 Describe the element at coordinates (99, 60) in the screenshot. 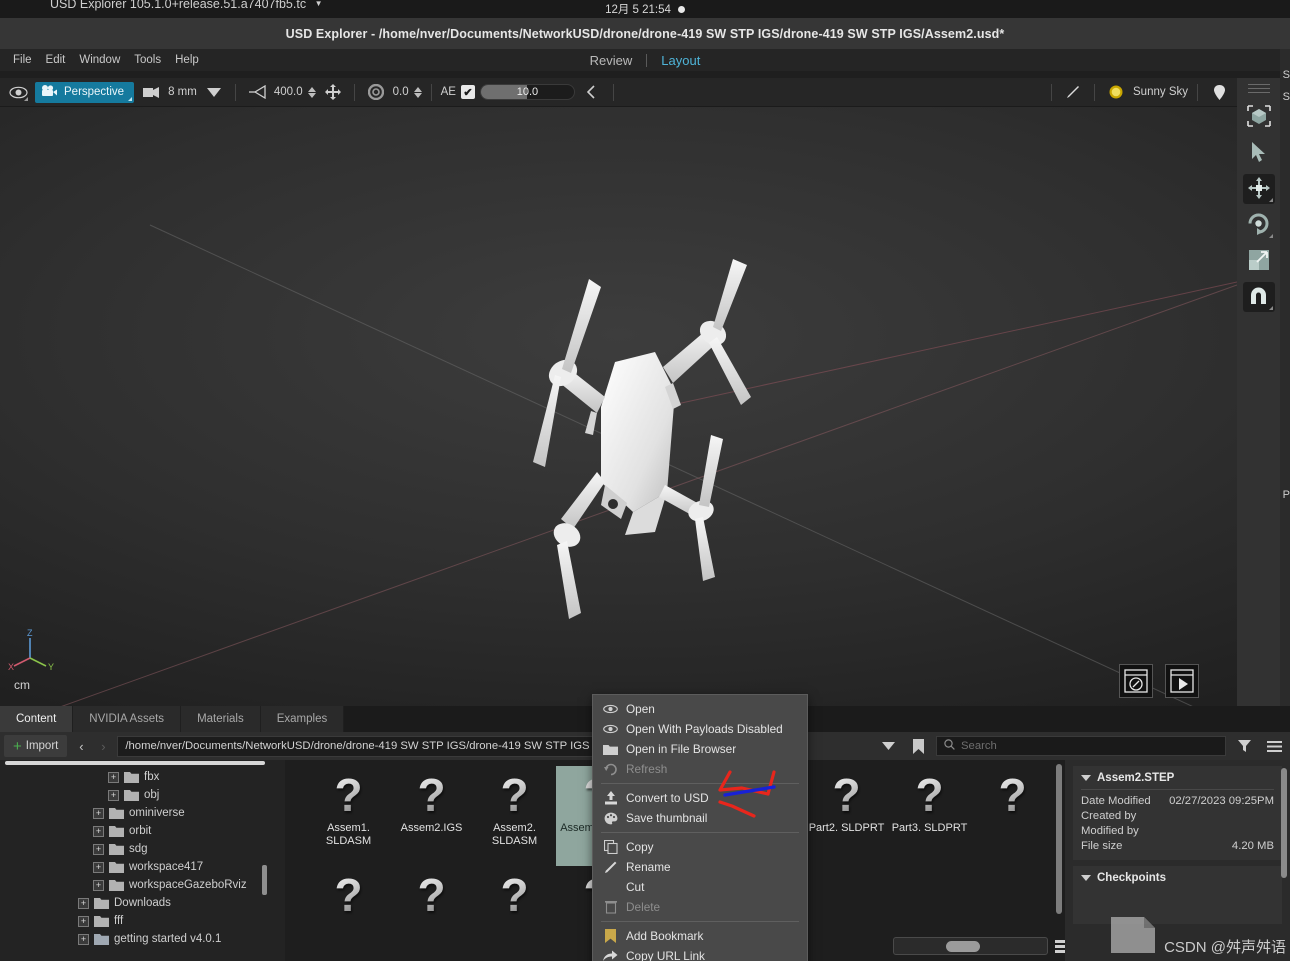

I see `menu-item-window: Window` at that location.